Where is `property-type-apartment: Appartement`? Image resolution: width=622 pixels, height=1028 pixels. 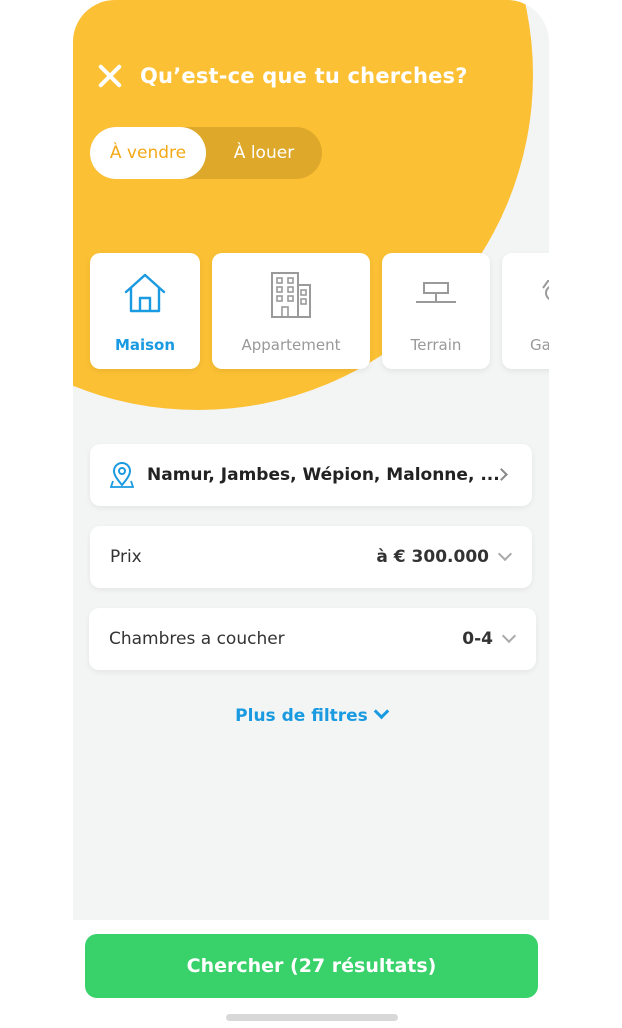
property-type-apartment: Appartement is located at coordinates (291, 311).